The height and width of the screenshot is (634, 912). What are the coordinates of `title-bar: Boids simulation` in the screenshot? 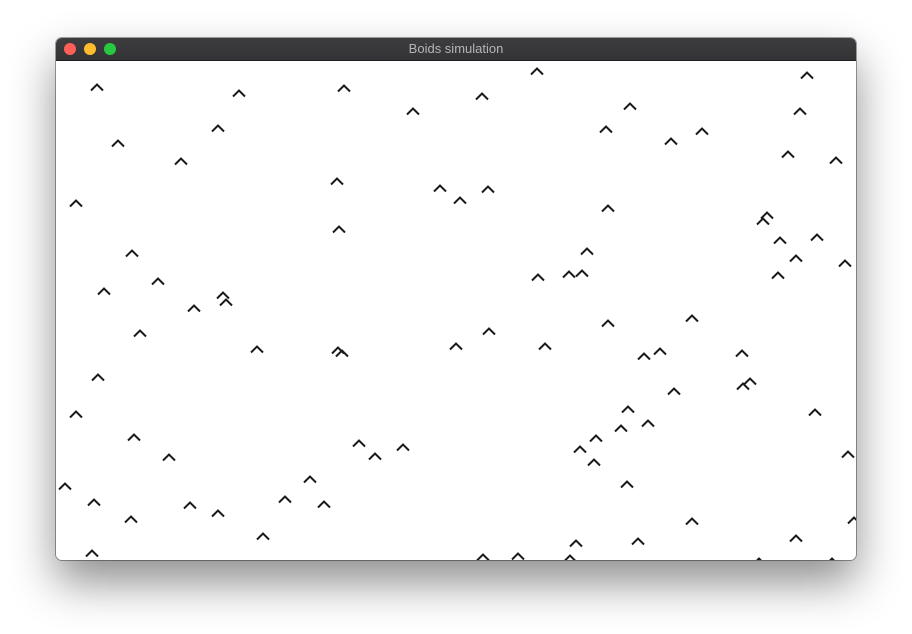 It's located at (456, 49).